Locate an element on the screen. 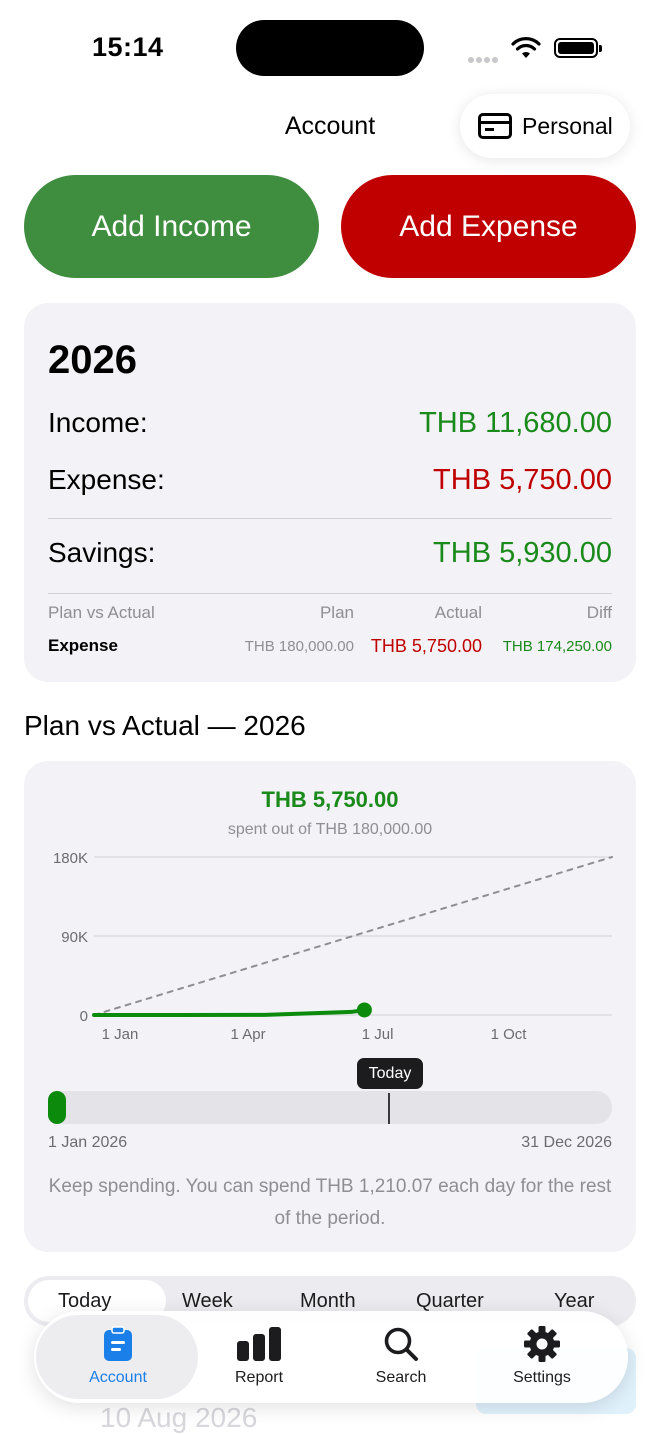 The height and width of the screenshot is (1434, 660). income-row: Income: THB 11,680.00 is located at coordinates (330, 423).